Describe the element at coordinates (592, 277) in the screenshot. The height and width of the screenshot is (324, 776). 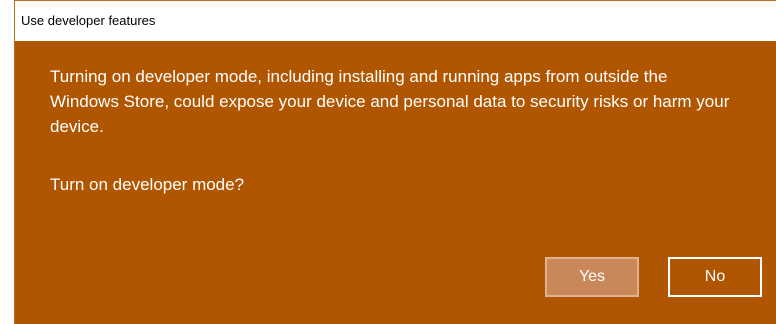
I see `yes-button: Yes` at that location.